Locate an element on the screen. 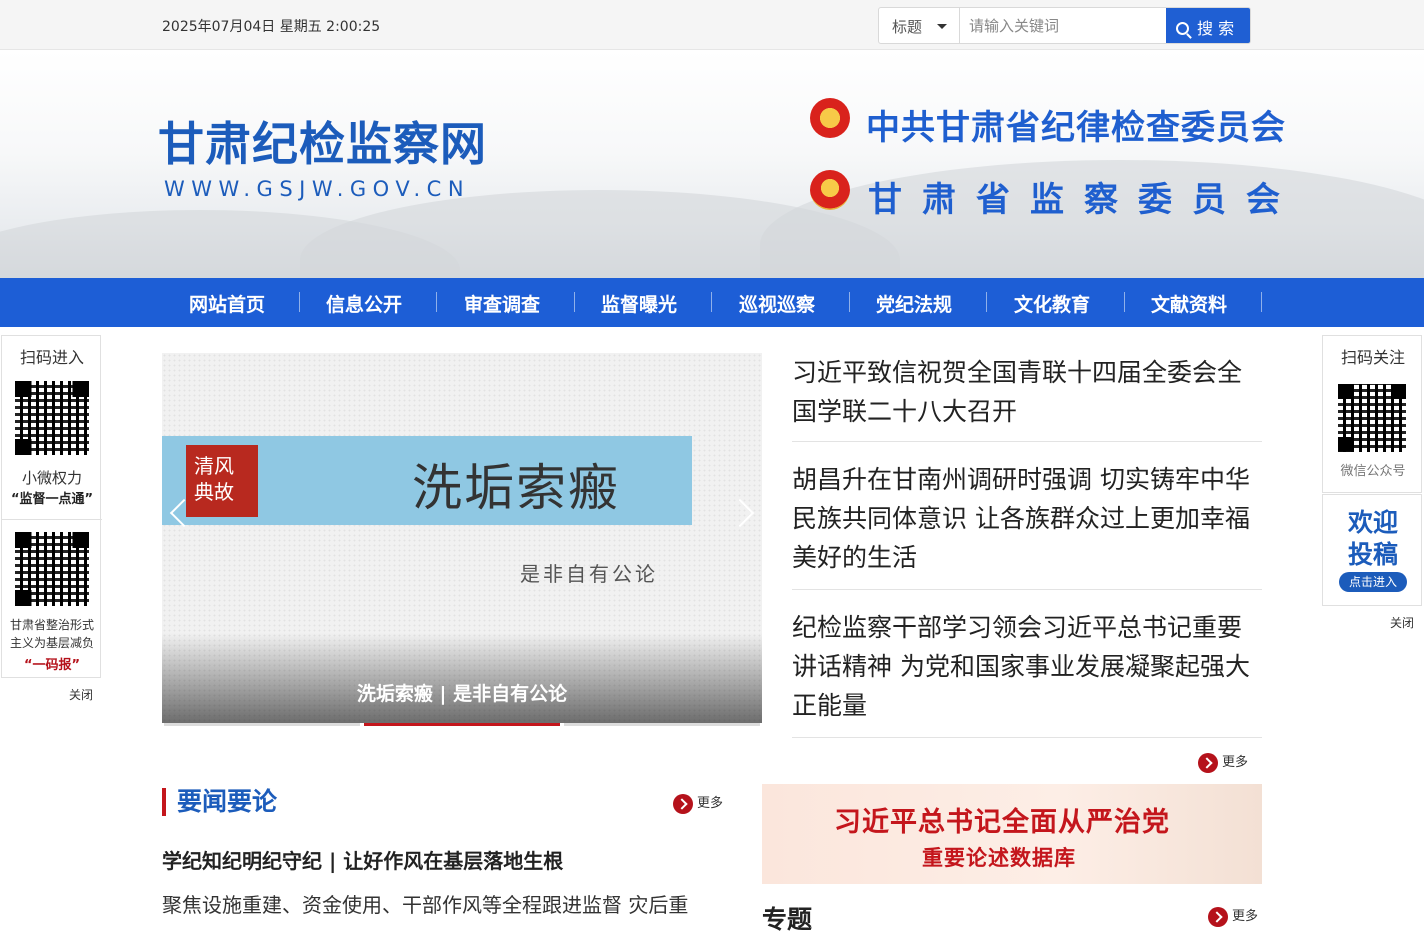 The width and height of the screenshot is (1424, 936). headlines-more-link: 更多 is located at coordinates (1223, 762).